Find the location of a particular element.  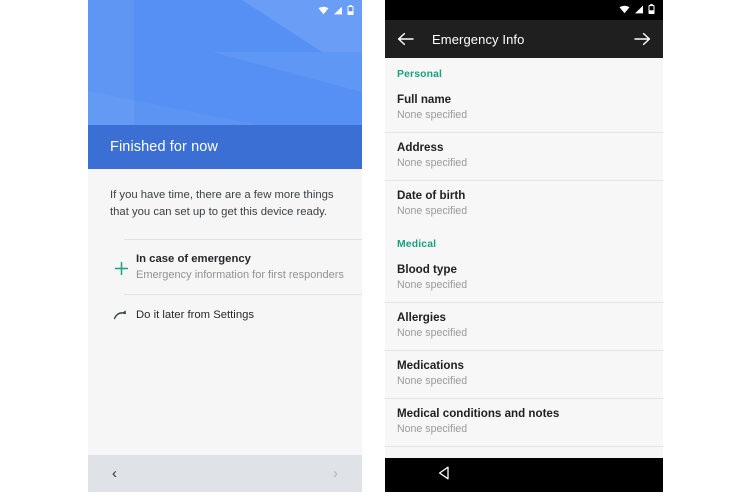

list-item: Medications None specified is located at coordinates (524, 374).